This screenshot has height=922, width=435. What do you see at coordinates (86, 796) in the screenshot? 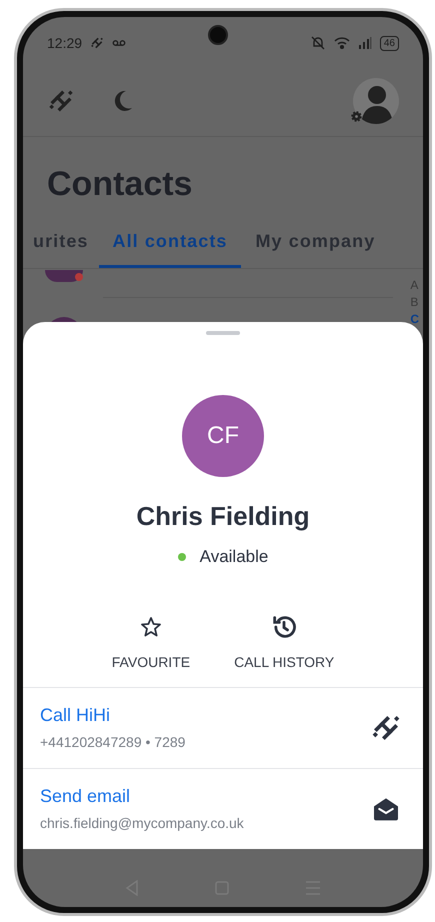
I see `method-title: Send email` at bounding box center [86, 796].